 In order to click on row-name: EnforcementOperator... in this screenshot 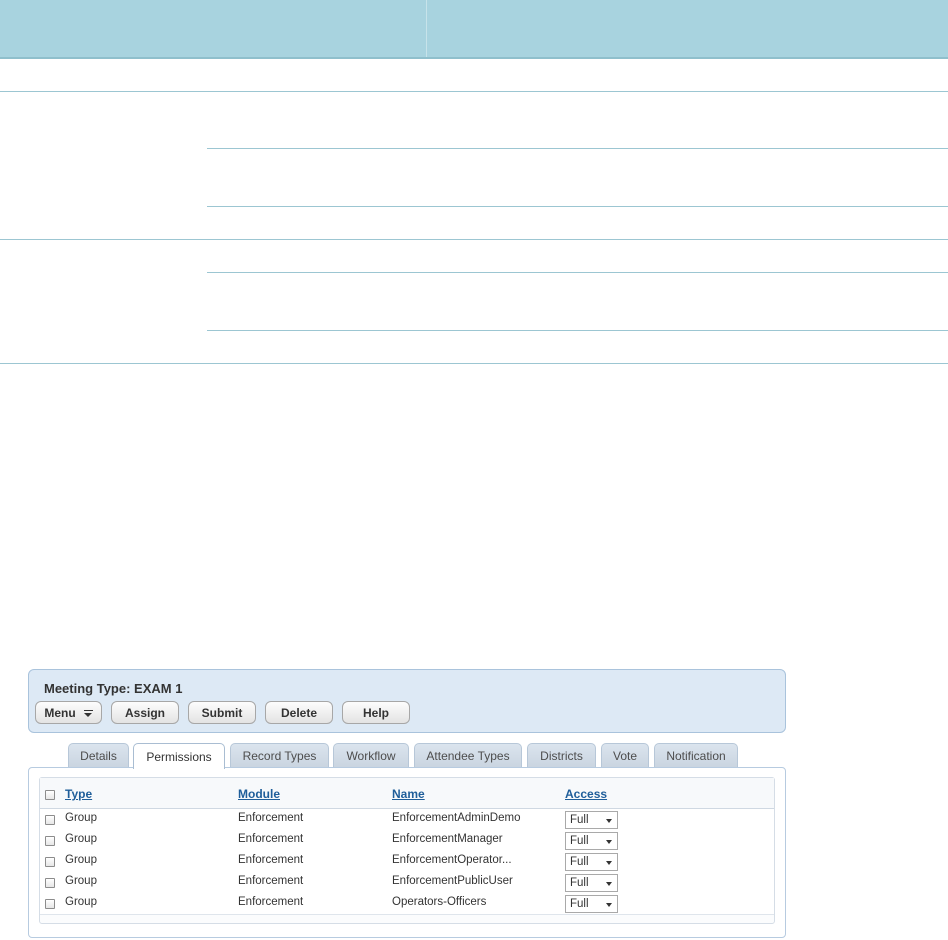, I will do `click(452, 860)`.